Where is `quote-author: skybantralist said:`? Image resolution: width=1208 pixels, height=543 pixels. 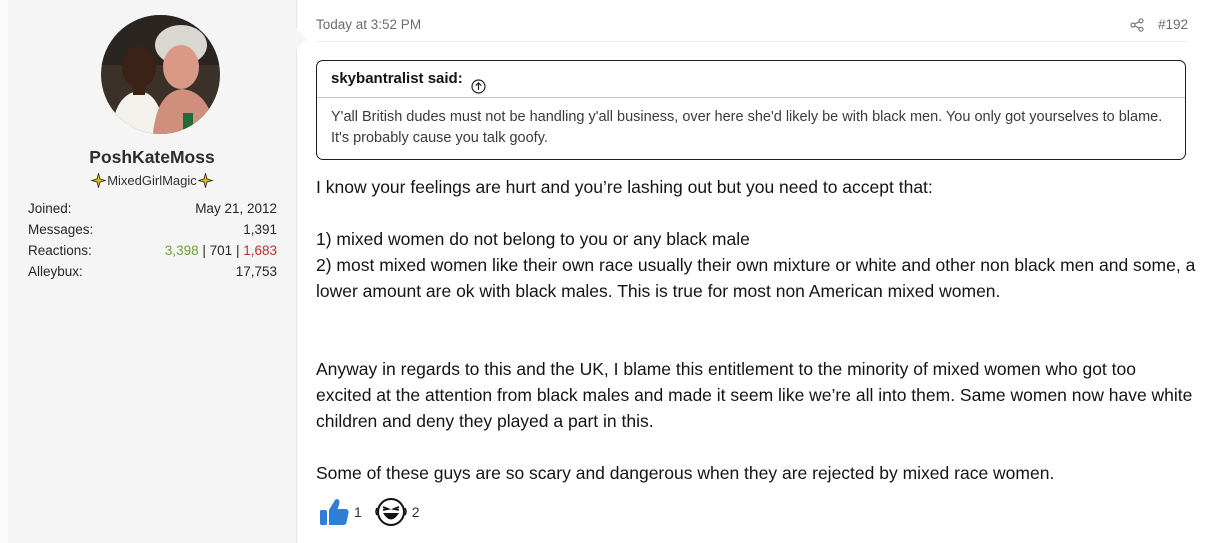
quote-author: skybantralist said: is located at coordinates (397, 79).